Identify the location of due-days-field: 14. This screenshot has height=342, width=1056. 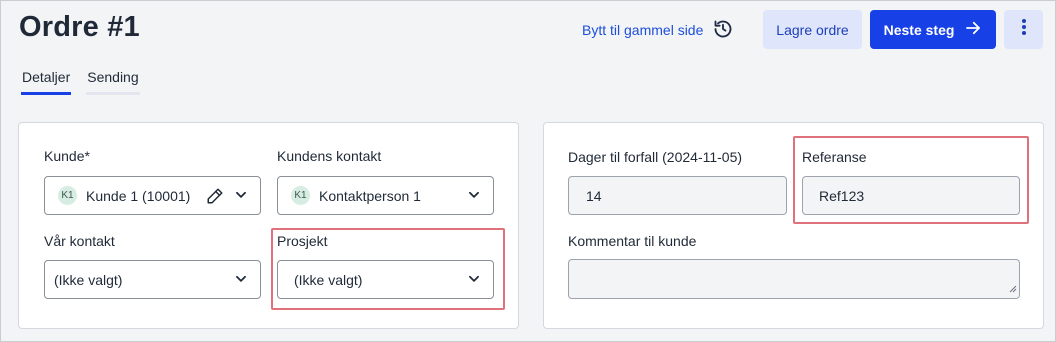
(677, 195).